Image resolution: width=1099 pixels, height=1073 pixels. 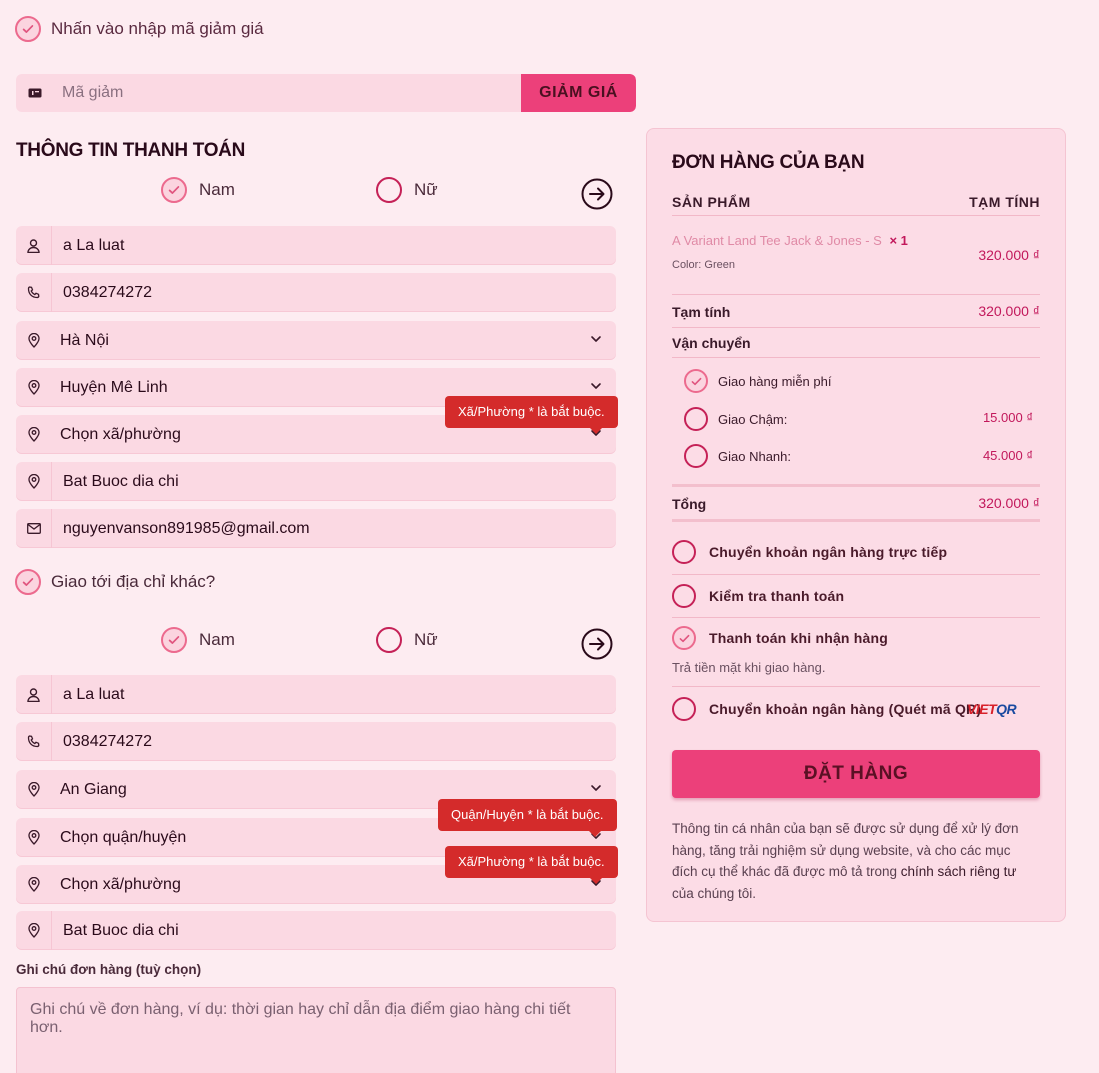 I want to click on pay-check-option: Kiểm tra thanh toán, so click(x=758, y=596).